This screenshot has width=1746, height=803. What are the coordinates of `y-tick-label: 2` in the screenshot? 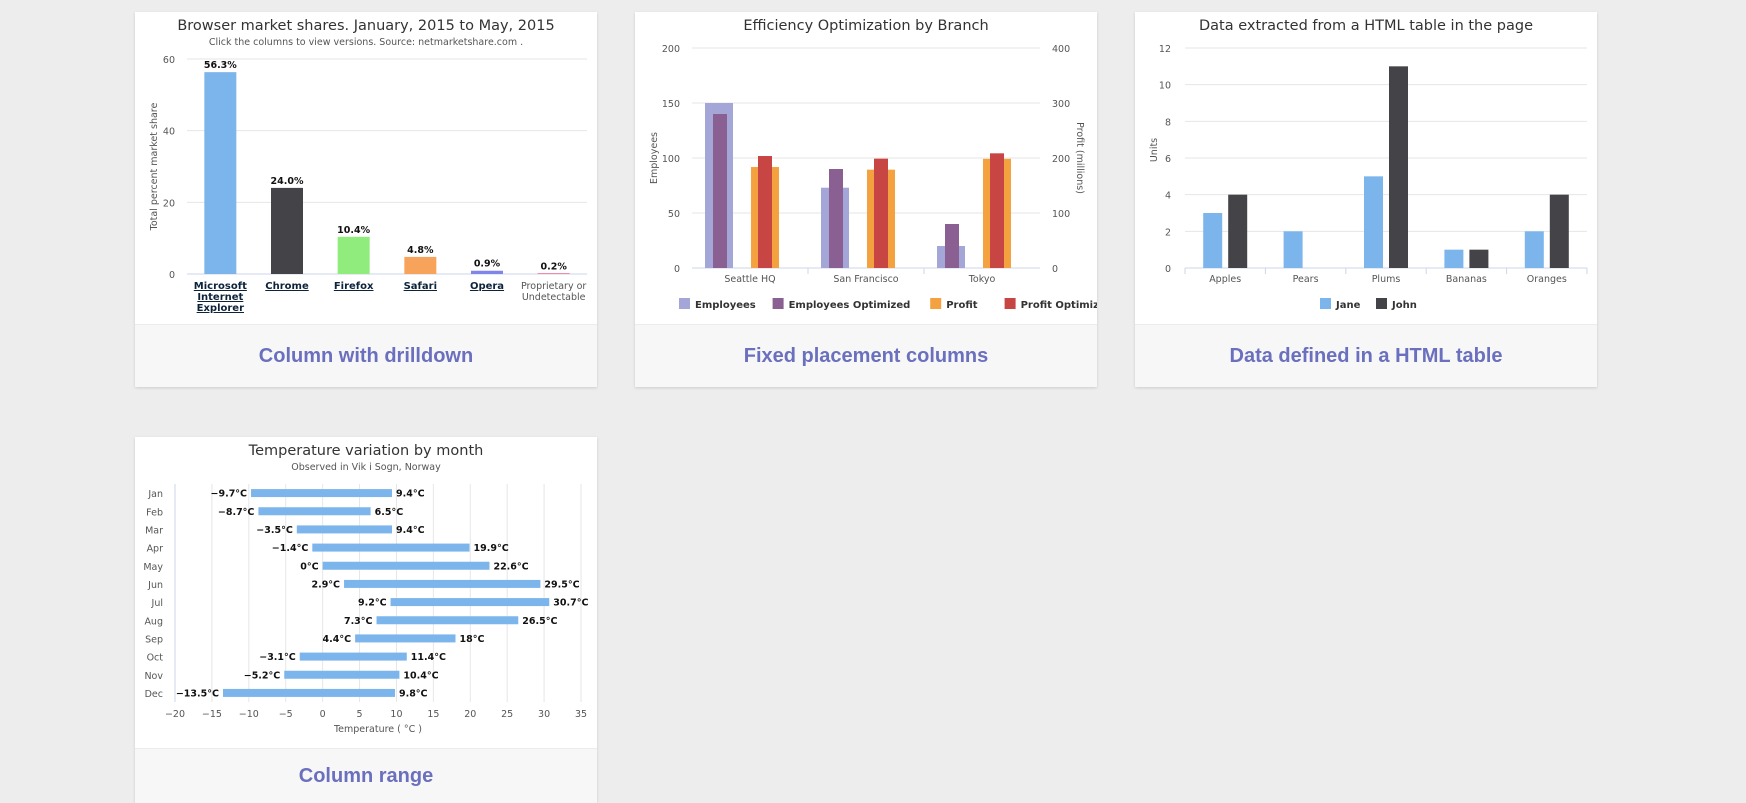 It's located at (1168, 232).